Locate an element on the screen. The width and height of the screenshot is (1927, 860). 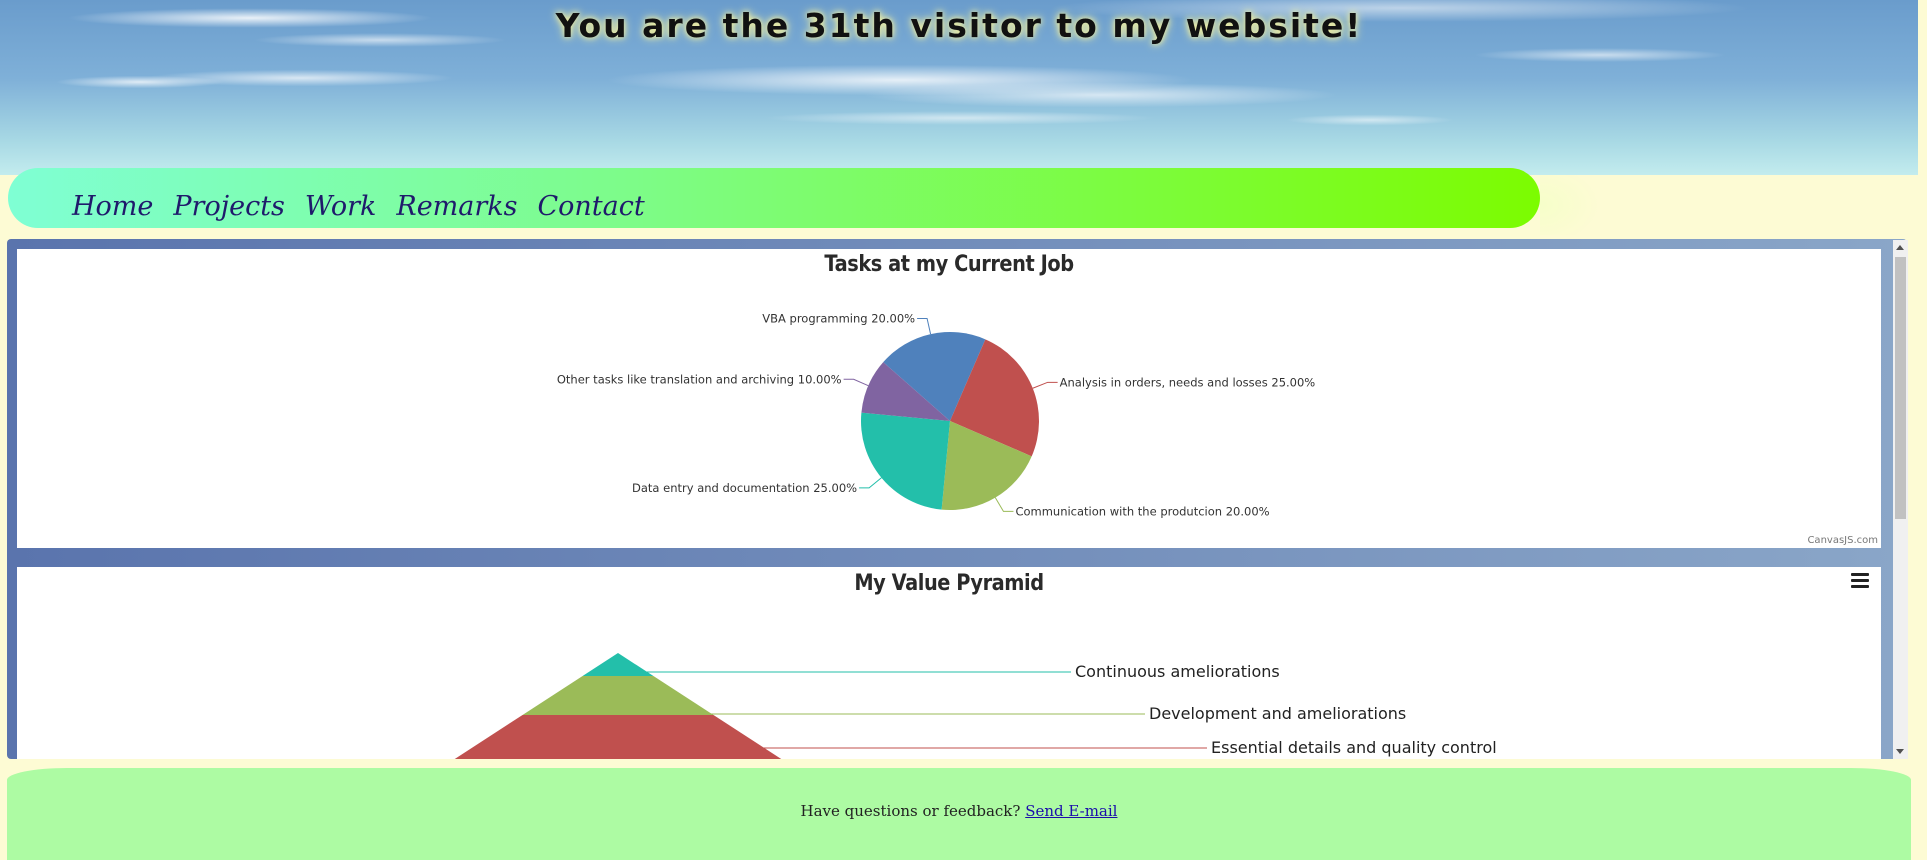
footer-text-line: Have questions or feedback? Send E-mail is located at coordinates (959, 811).